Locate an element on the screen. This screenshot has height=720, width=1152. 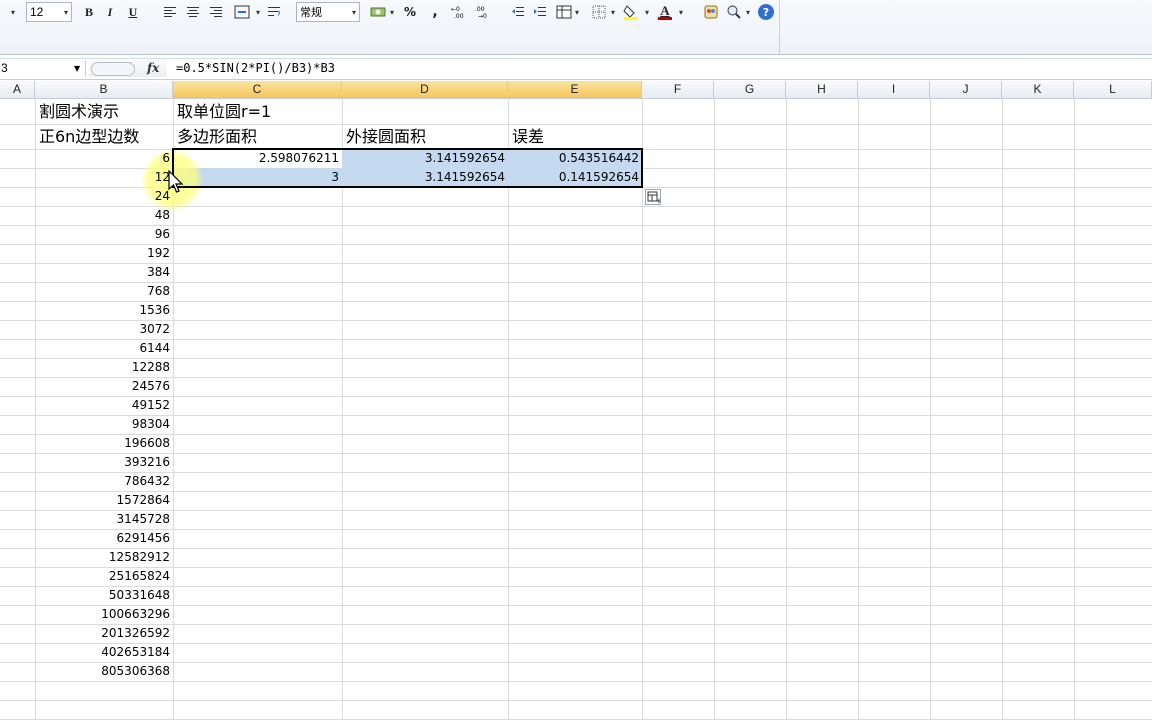
column-header-l: L is located at coordinates (1113, 90).